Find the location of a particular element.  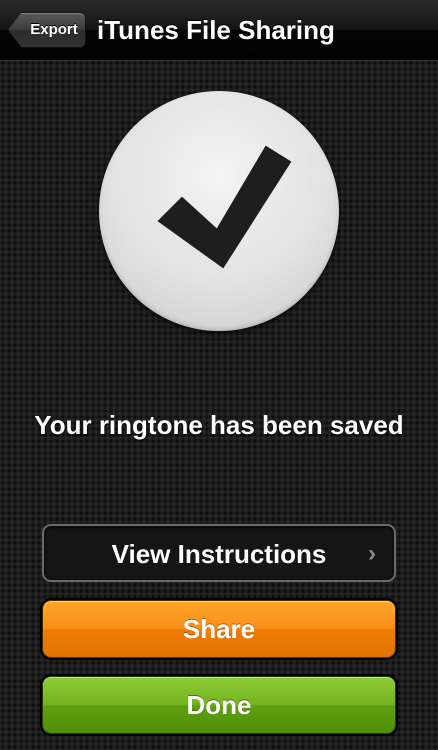

share-label: Share is located at coordinates (219, 629).